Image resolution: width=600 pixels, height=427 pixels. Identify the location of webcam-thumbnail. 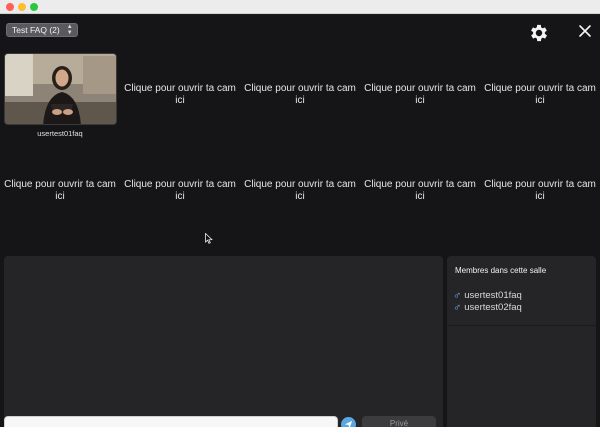
(60, 89).